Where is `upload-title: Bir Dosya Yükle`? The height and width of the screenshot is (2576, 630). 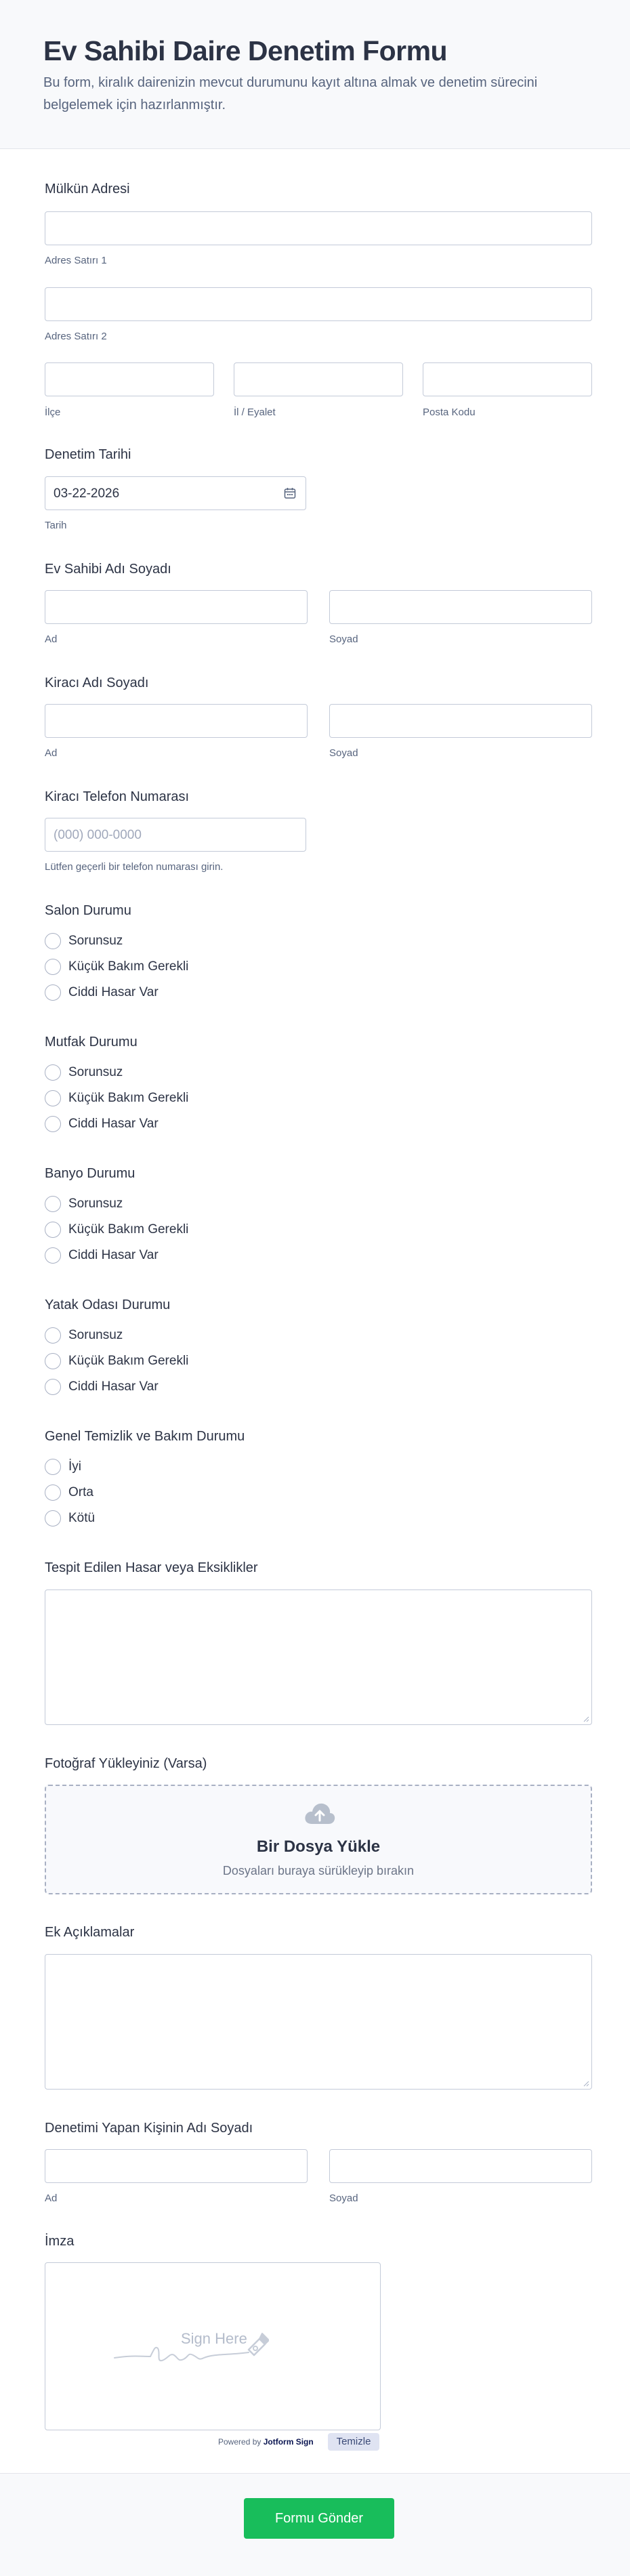
upload-title: Bir Dosya Yükle is located at coordinates (318, 1846).